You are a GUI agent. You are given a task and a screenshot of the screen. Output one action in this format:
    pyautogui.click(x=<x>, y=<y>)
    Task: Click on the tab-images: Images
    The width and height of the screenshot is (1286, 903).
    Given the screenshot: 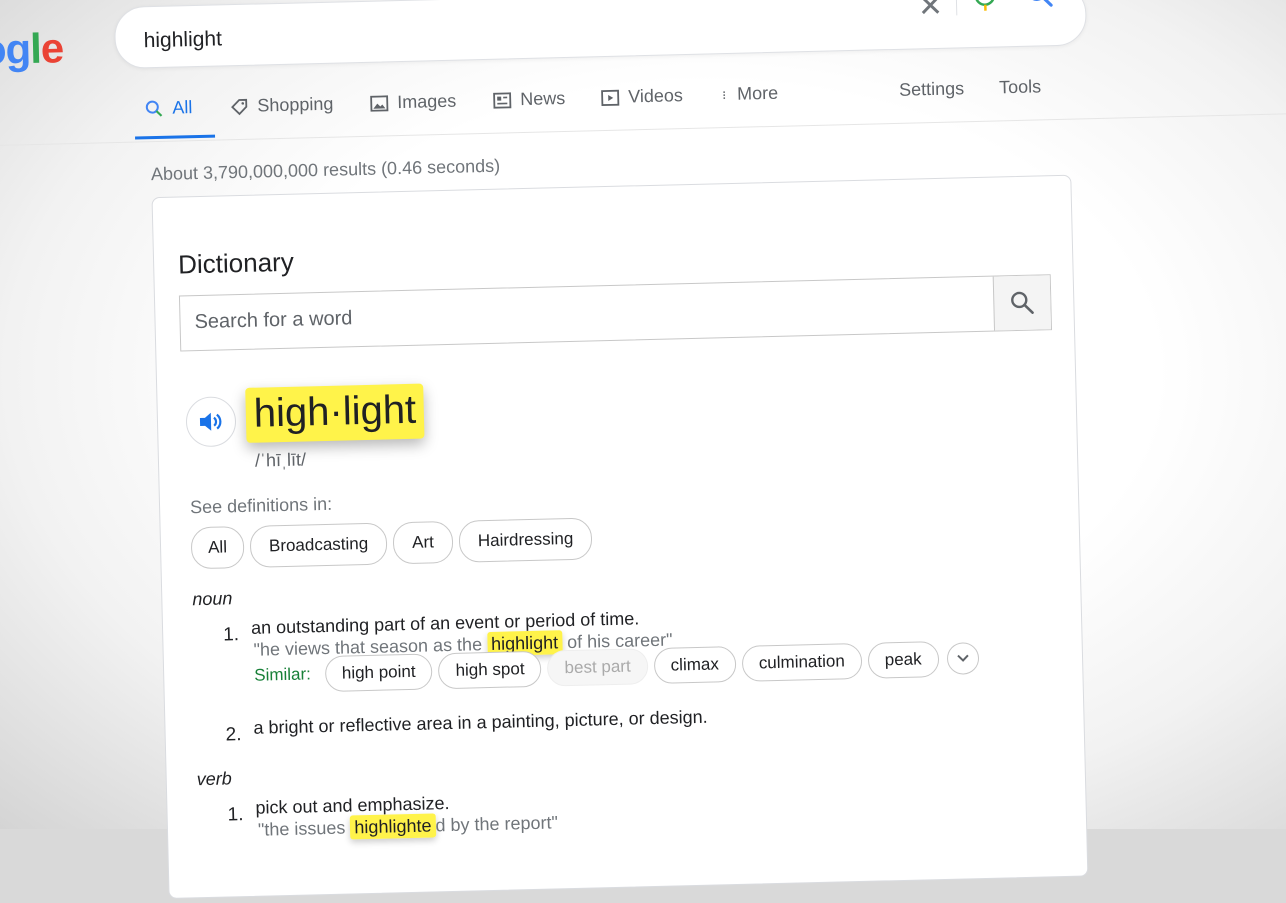 What is the action you would take?
    pyautogui.click(x=413, y=102)
    